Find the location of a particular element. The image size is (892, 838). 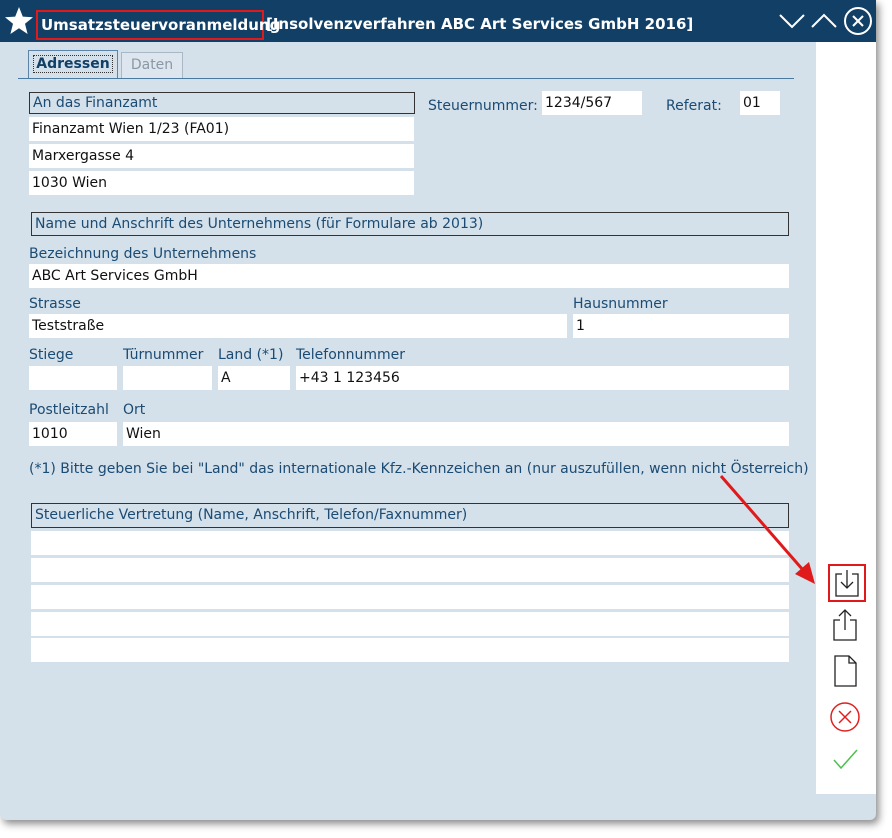

export-button is located at coordinates (847, 627).